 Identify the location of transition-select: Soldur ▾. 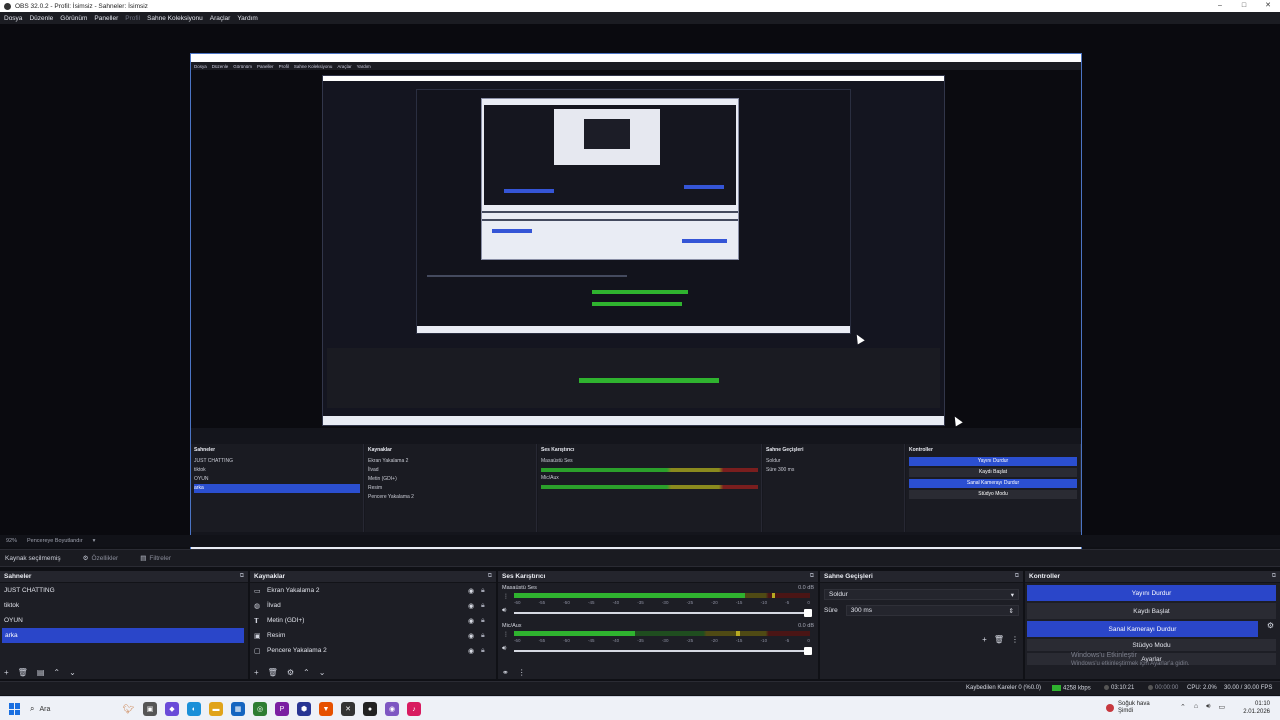
(921, 594).